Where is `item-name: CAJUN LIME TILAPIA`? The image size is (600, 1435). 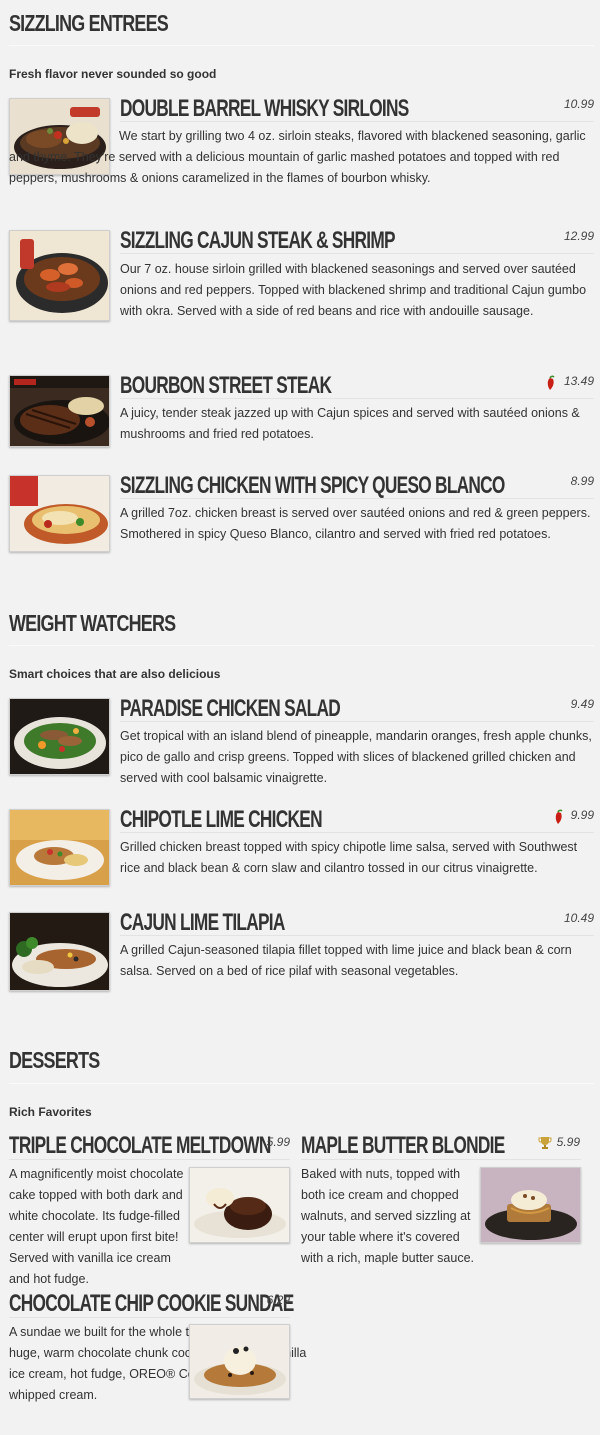
item-name: CAJUN LIME TILAPIA is located at coordinates (202, 922).